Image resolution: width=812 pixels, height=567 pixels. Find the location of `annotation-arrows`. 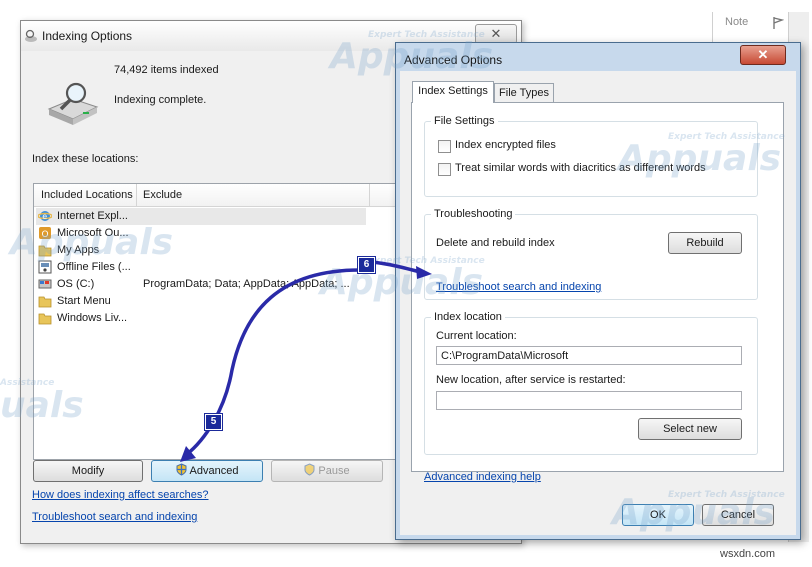

annotation-arrows is located at coordinates (306, 361).